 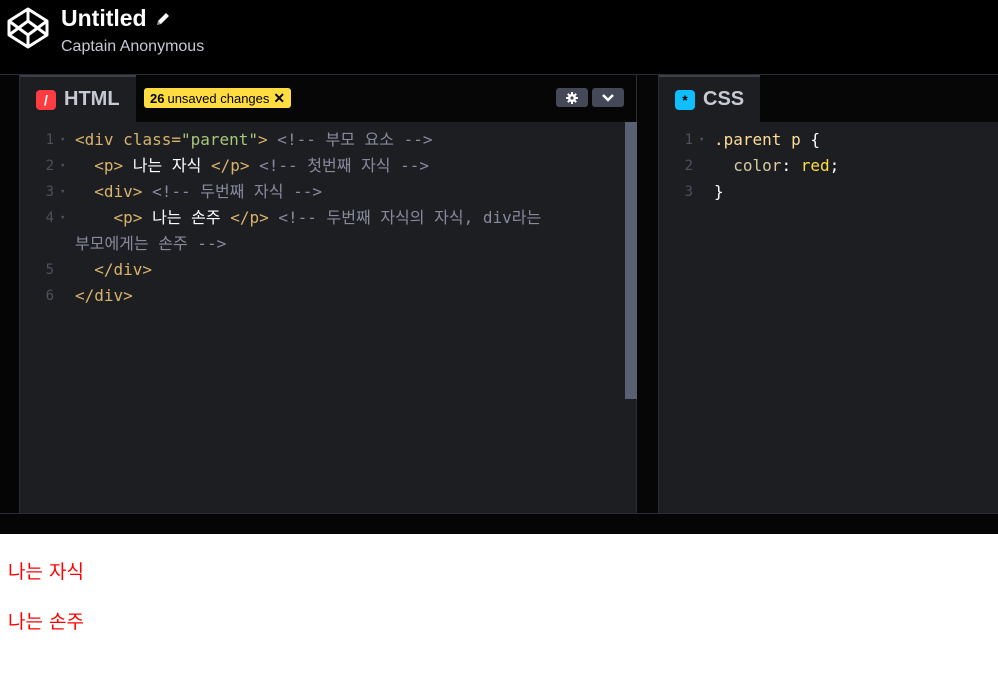 I want to click on pen-title: Untitled, so click(x=104, y=18).